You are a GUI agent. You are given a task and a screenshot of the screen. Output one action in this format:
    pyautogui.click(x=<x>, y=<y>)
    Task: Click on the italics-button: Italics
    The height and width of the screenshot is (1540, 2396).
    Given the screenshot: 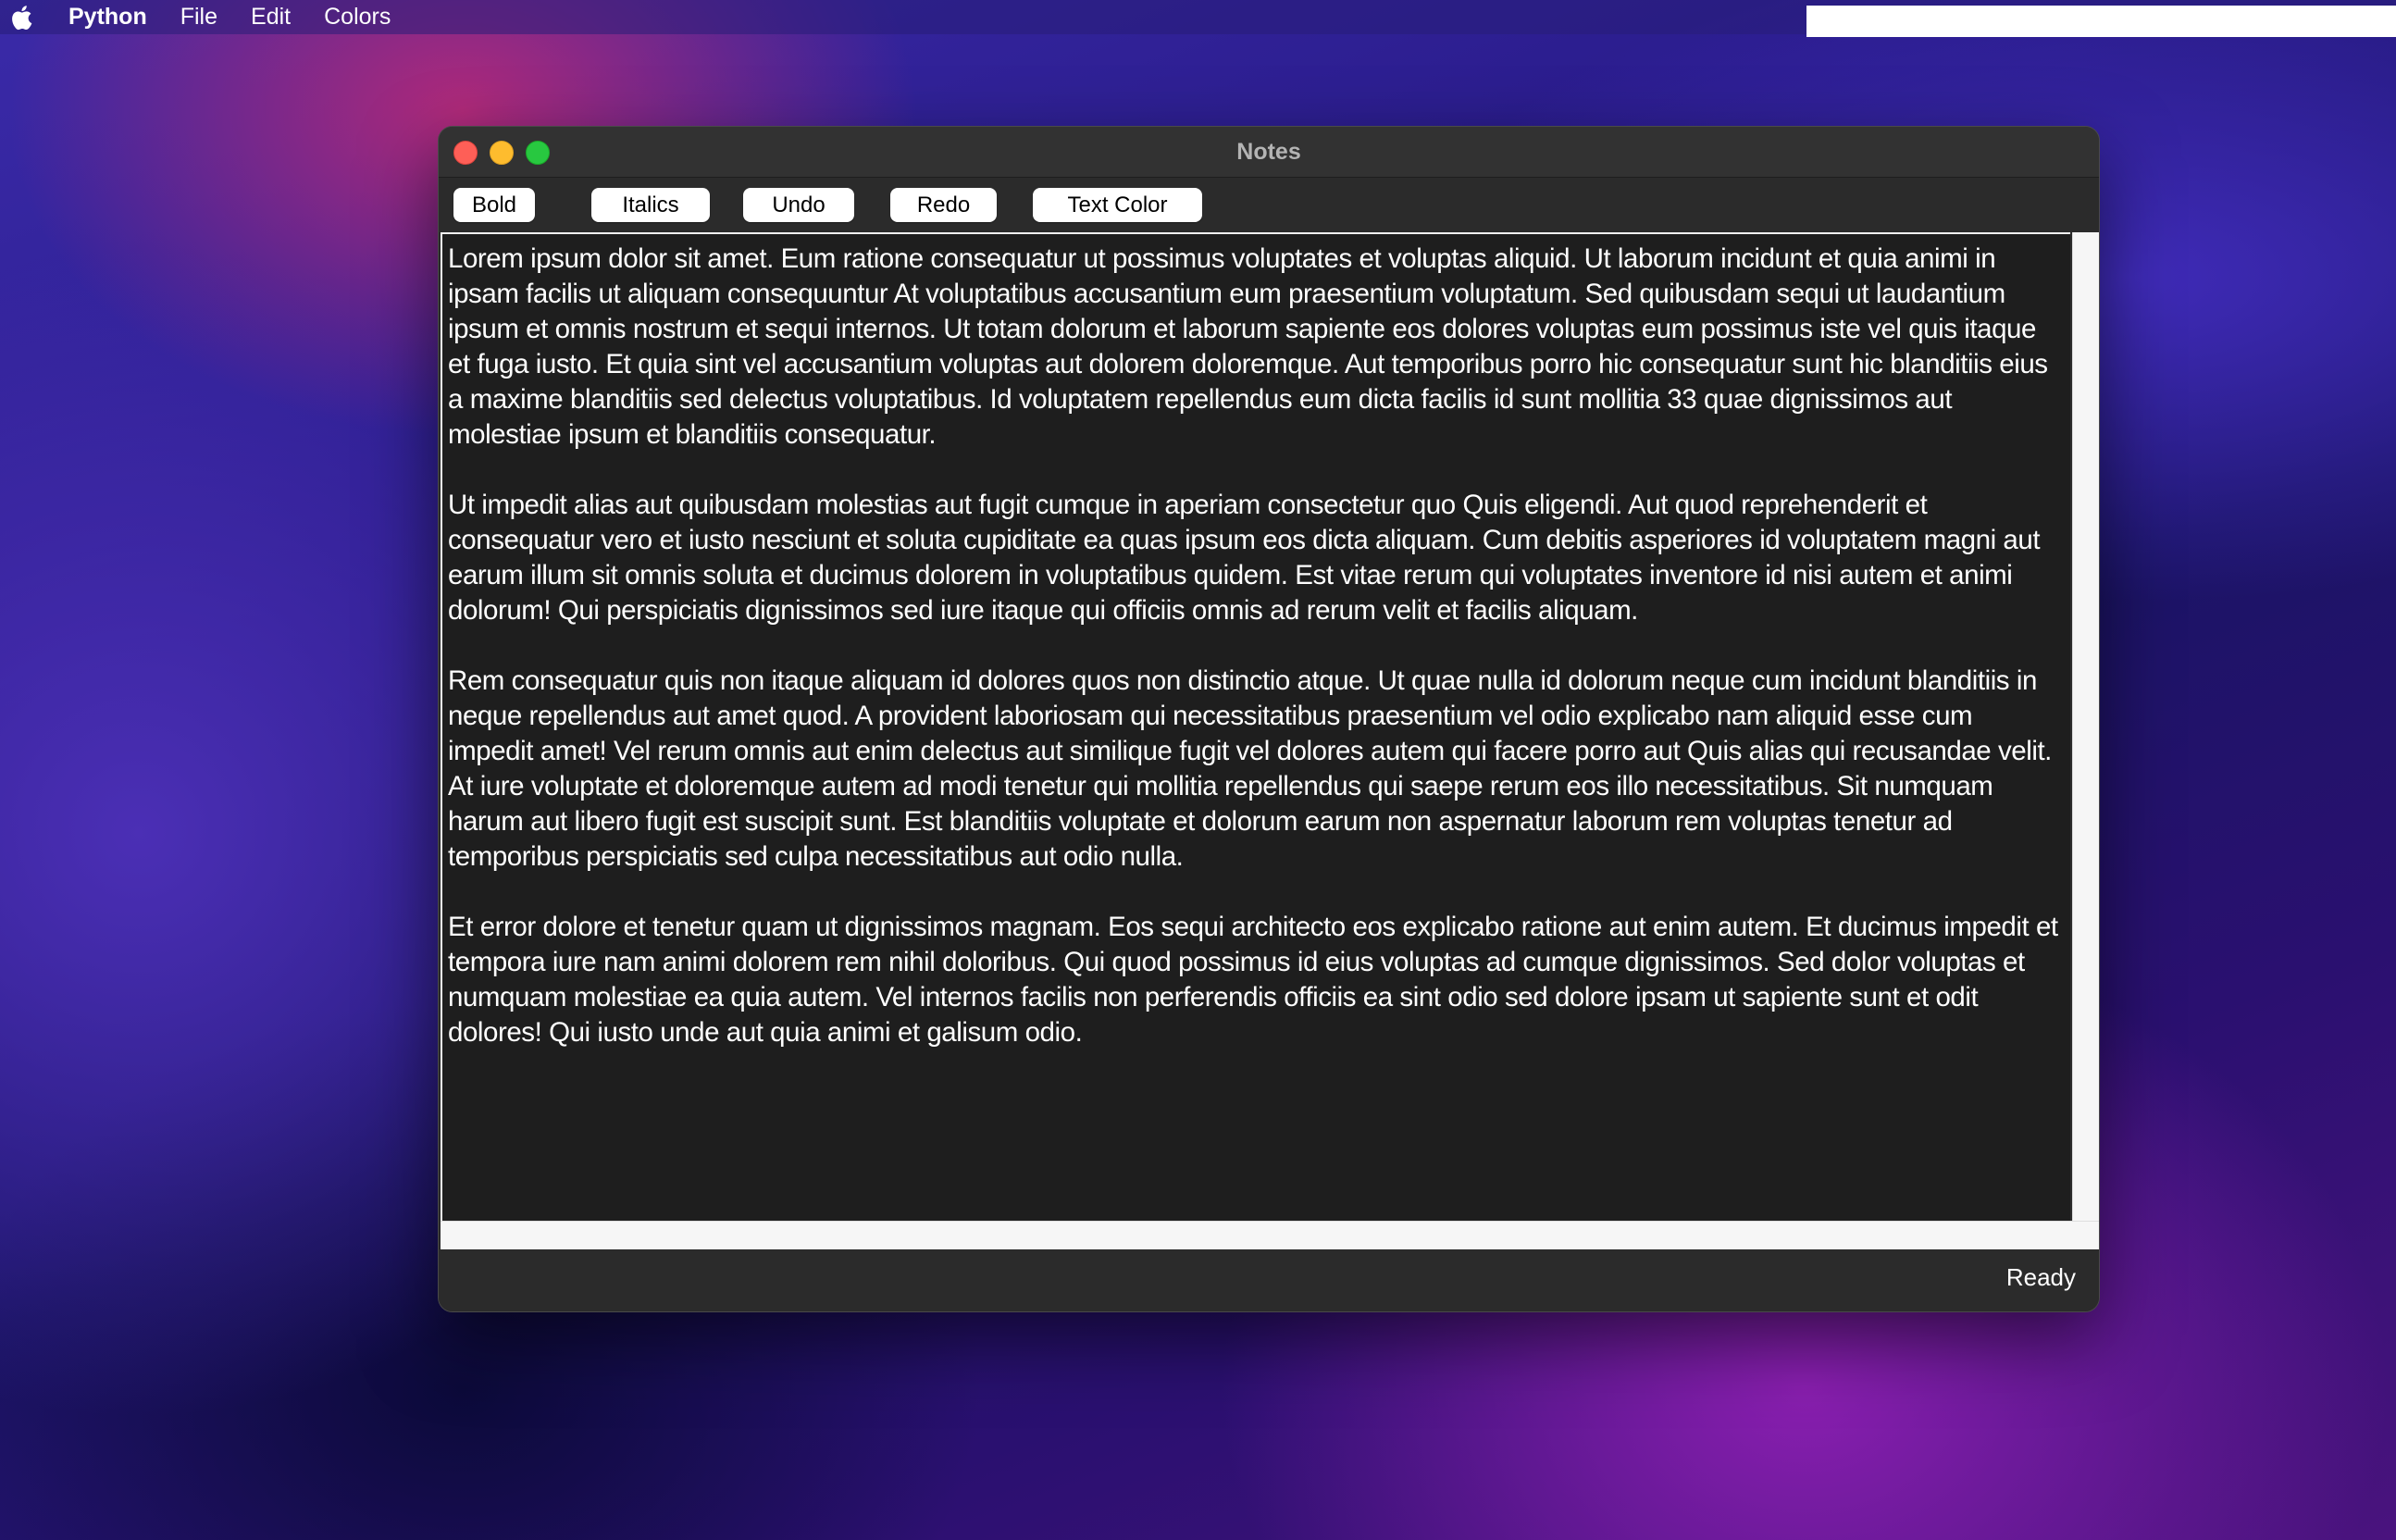 What is the action you would take?
    pyautogui.click(x=650, y=205)
    